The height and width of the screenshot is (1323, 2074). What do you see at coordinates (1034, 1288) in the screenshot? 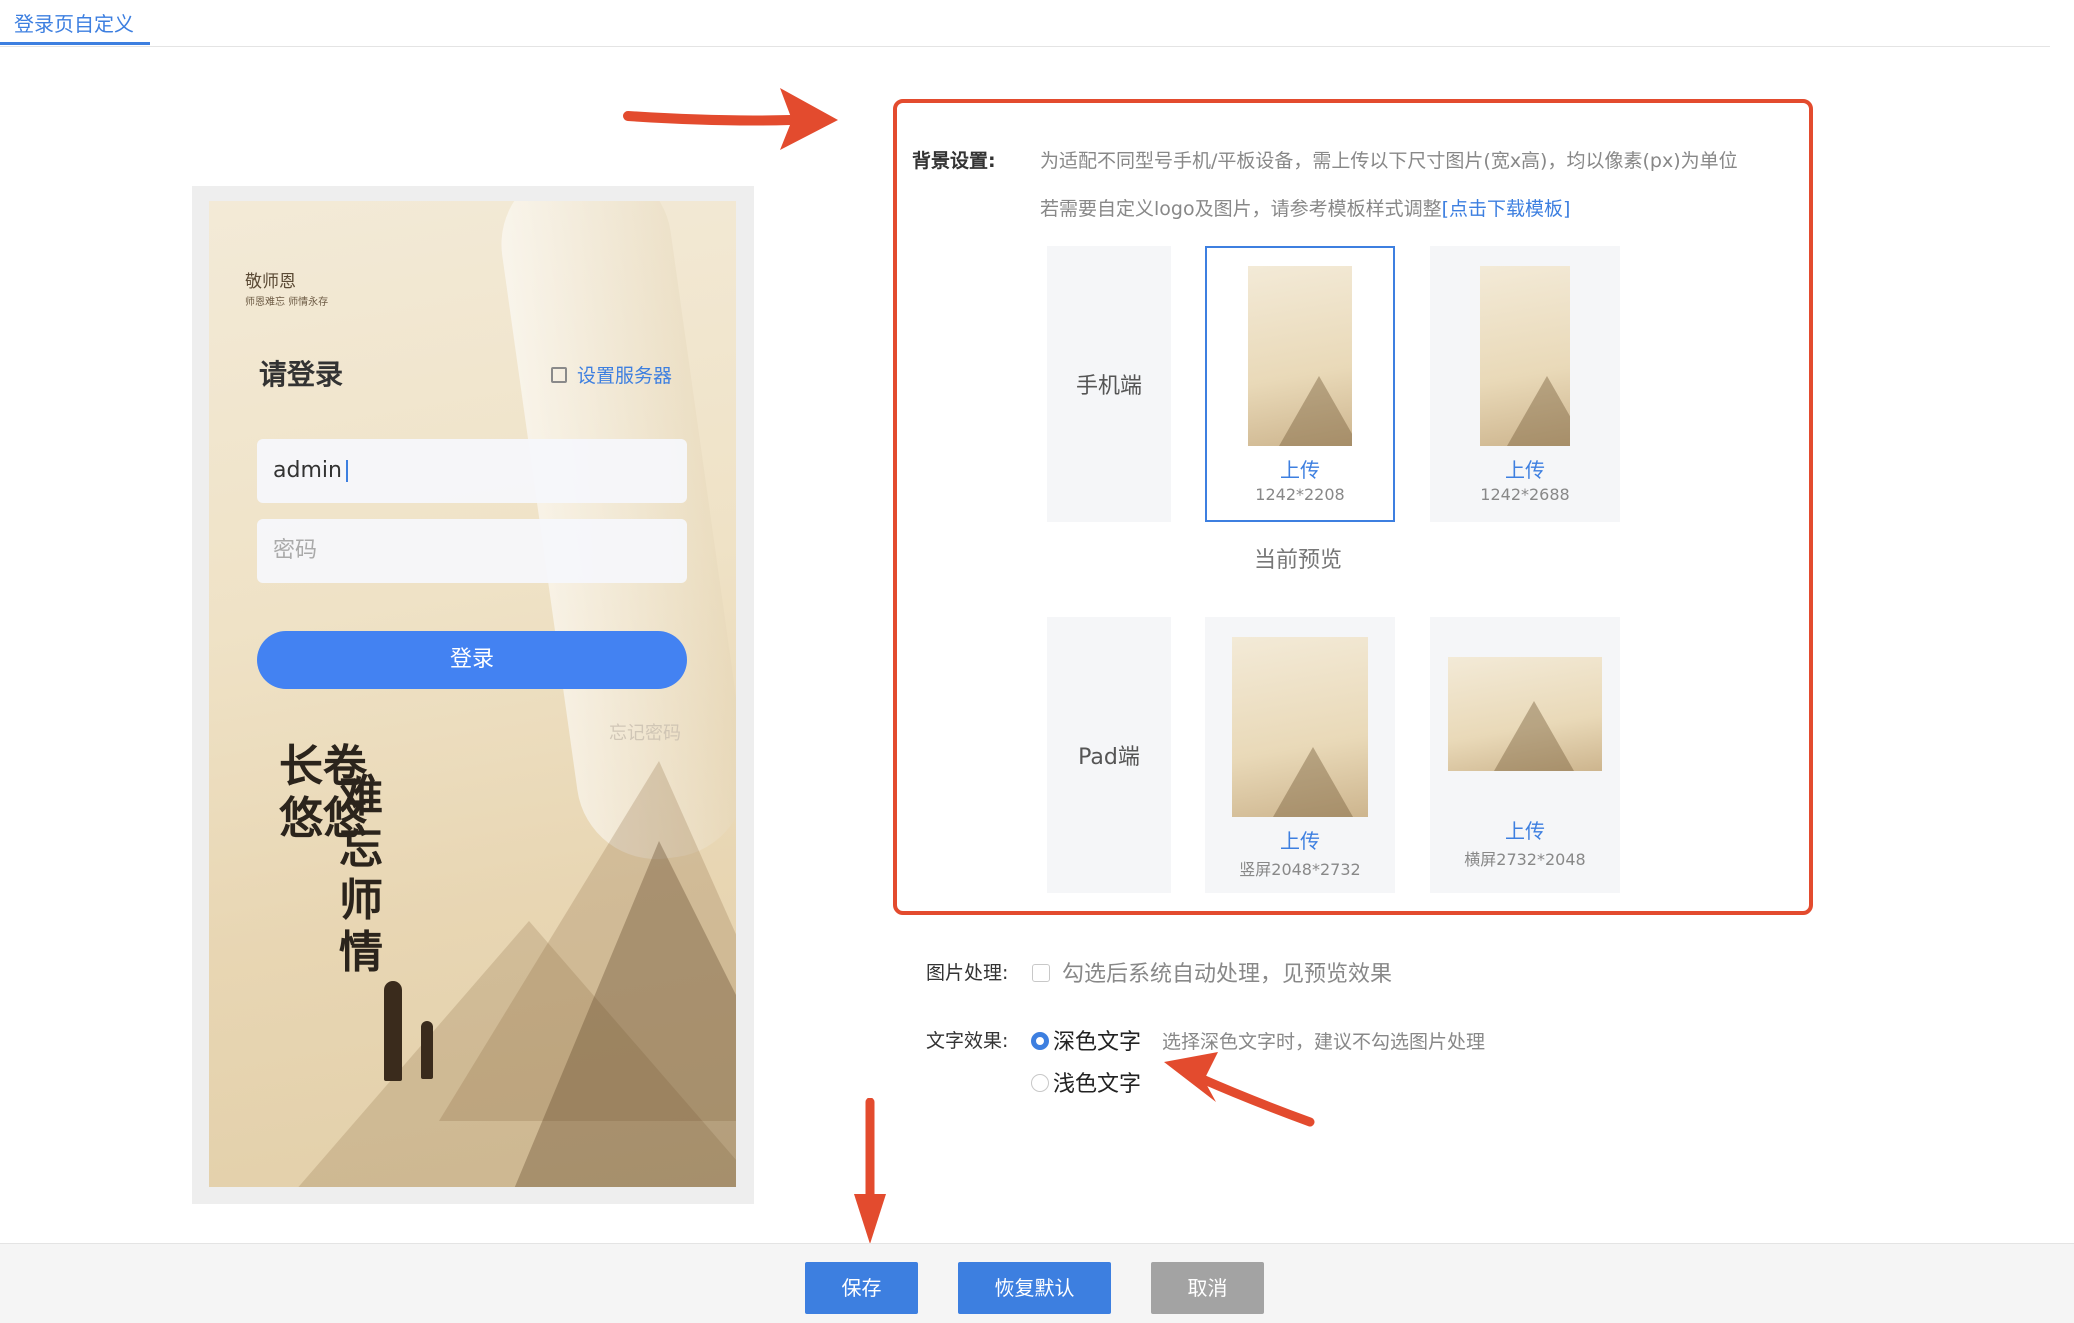
I see `restore-default-button: 恢复默认` at bounding box center [1034, 1288].